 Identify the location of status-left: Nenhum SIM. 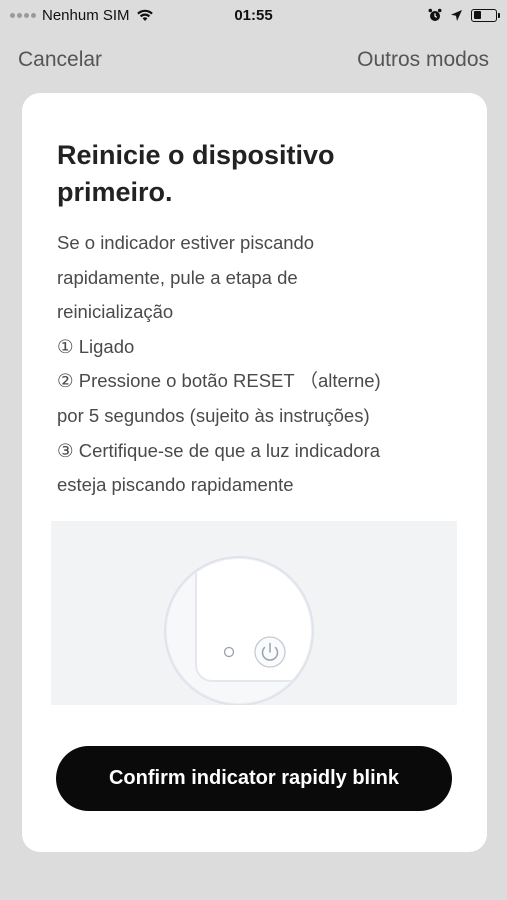
(82, 15).